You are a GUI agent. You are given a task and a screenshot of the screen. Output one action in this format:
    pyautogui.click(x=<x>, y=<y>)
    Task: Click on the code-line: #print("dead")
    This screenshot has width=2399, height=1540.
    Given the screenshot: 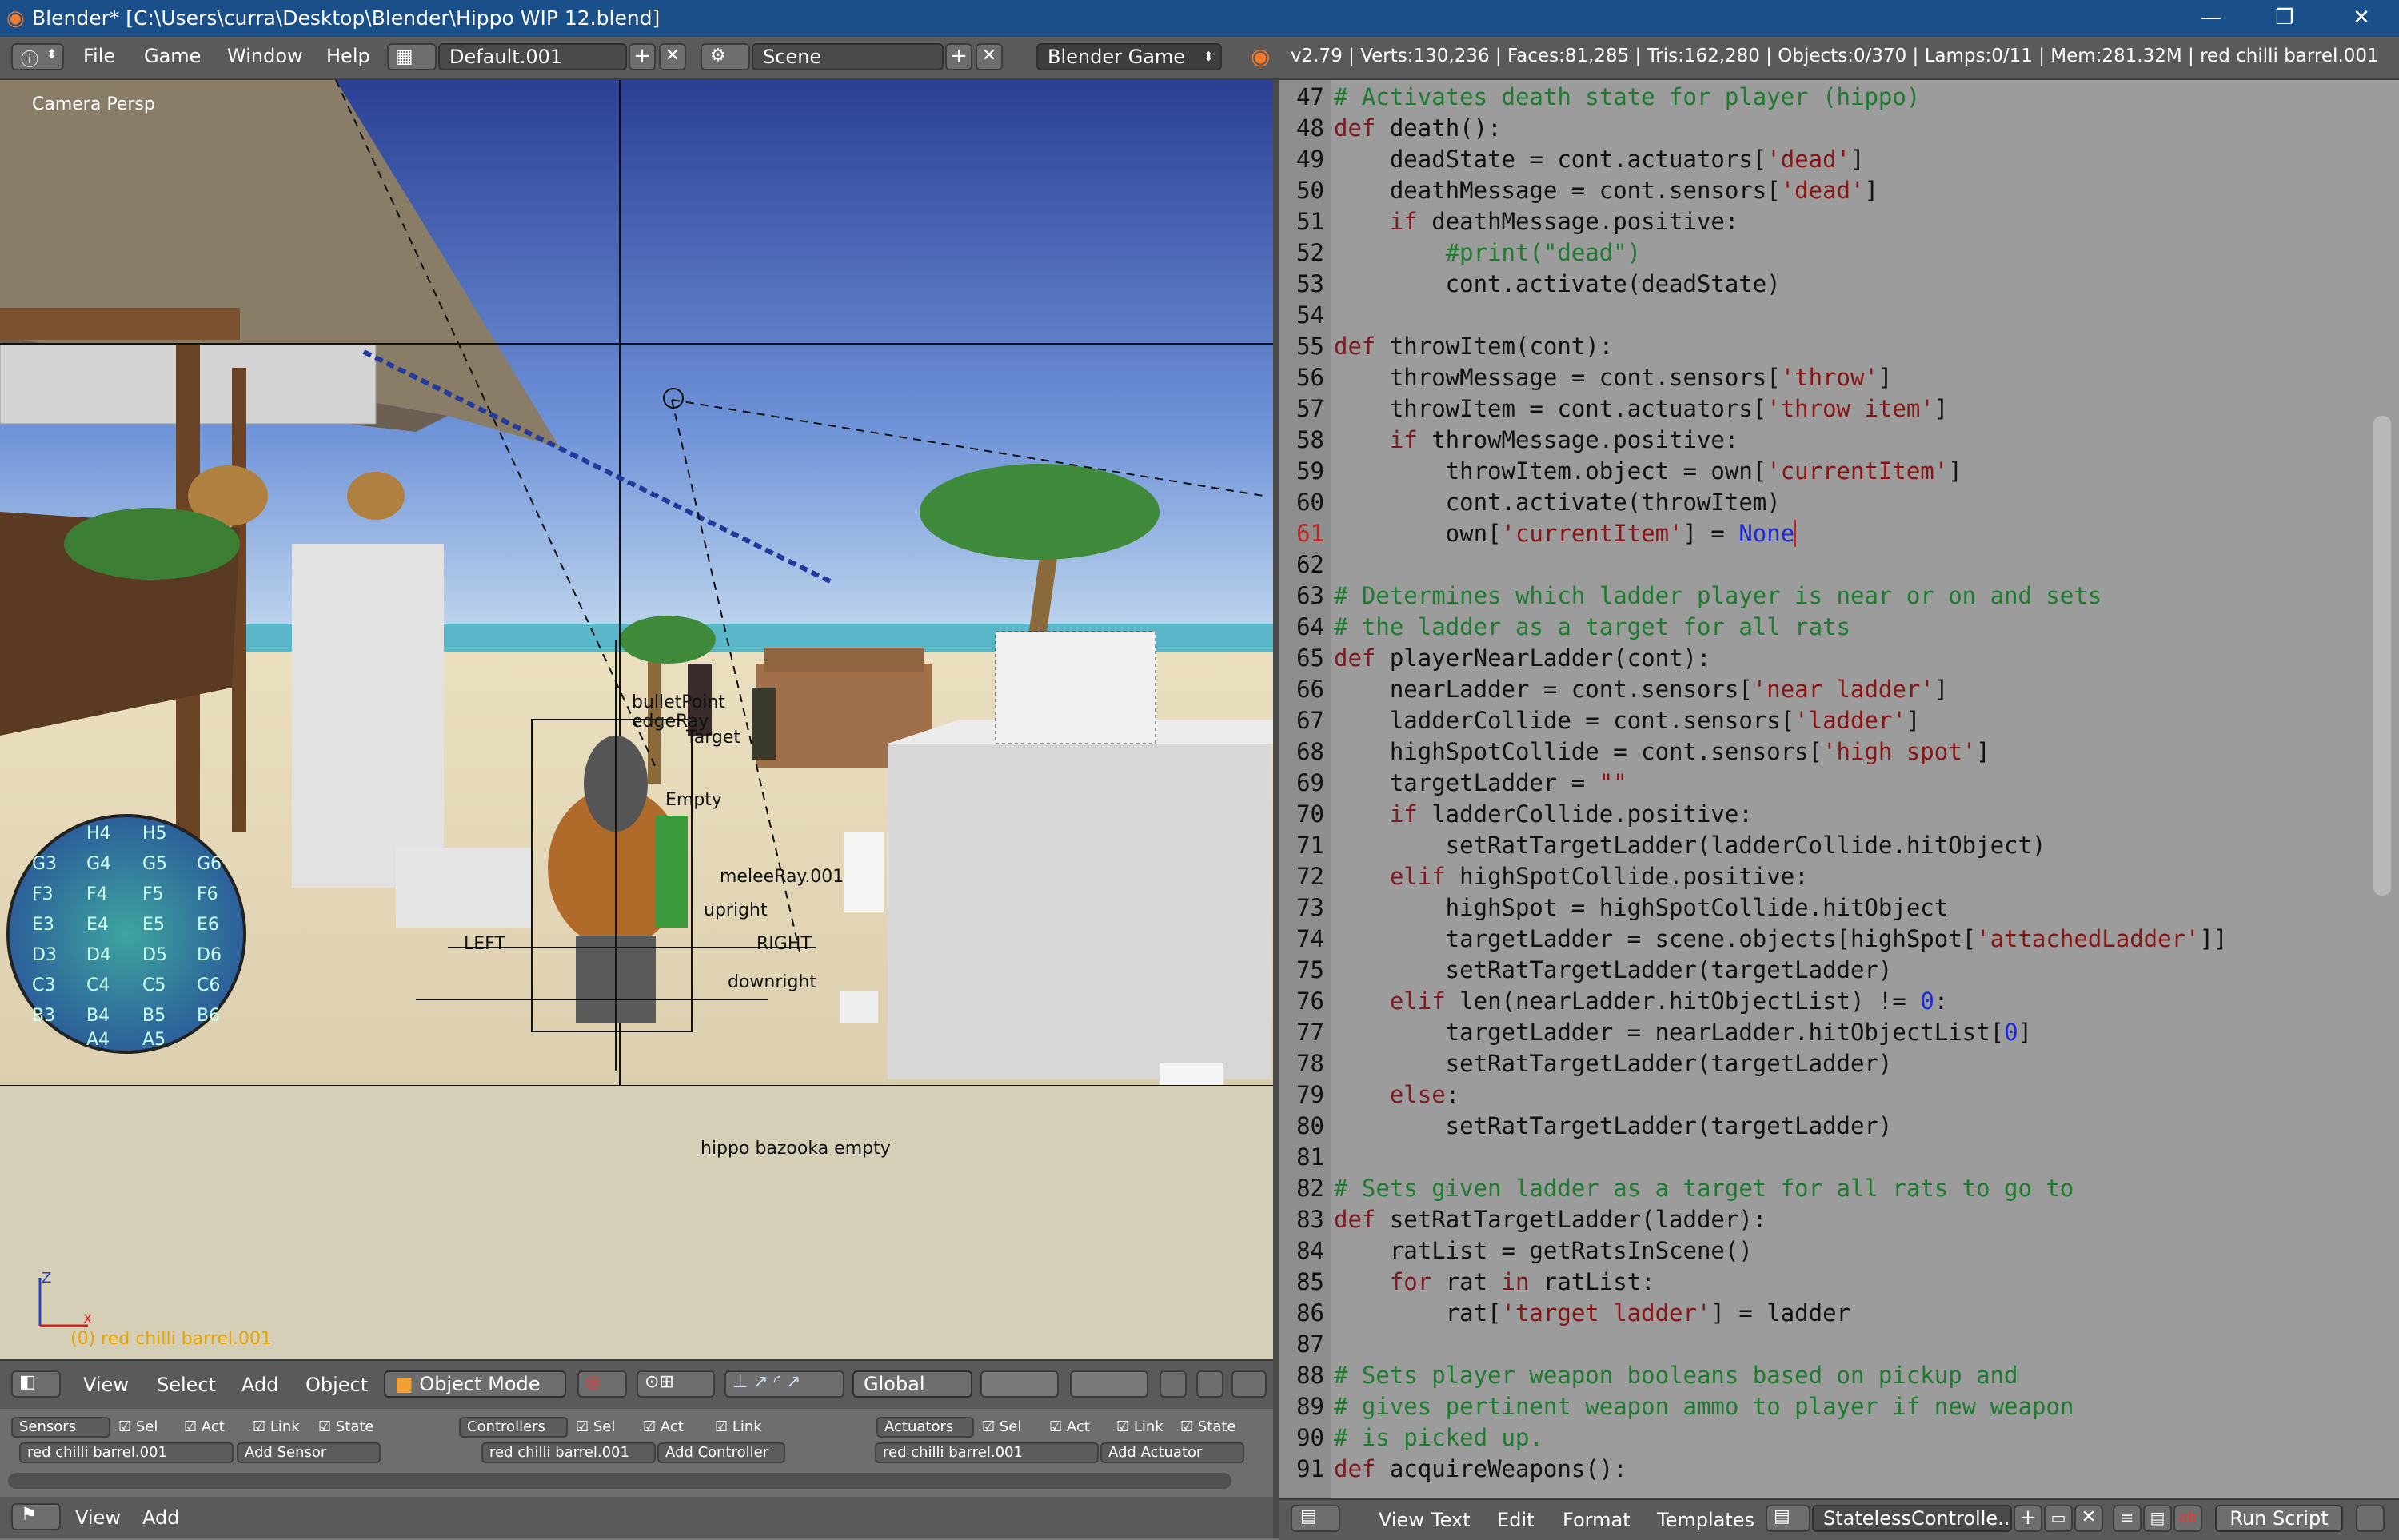 What is the action you would take?
    pyautogui.click(x=1487, y=253)
    